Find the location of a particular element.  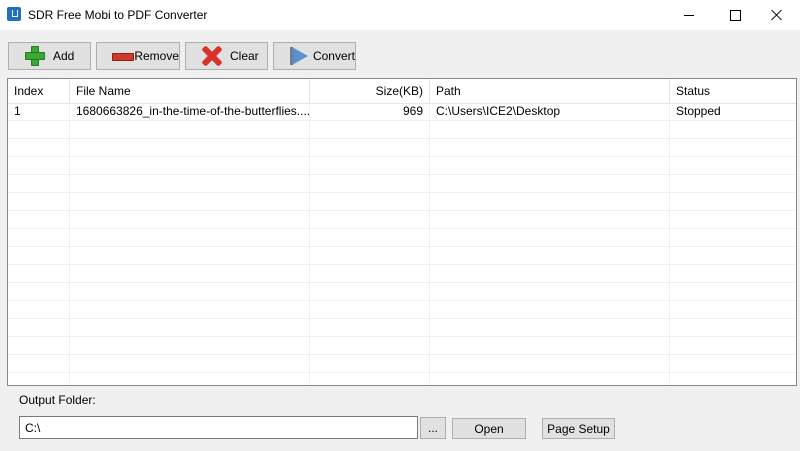

minimize-icon is located at coordinates (689, 15).